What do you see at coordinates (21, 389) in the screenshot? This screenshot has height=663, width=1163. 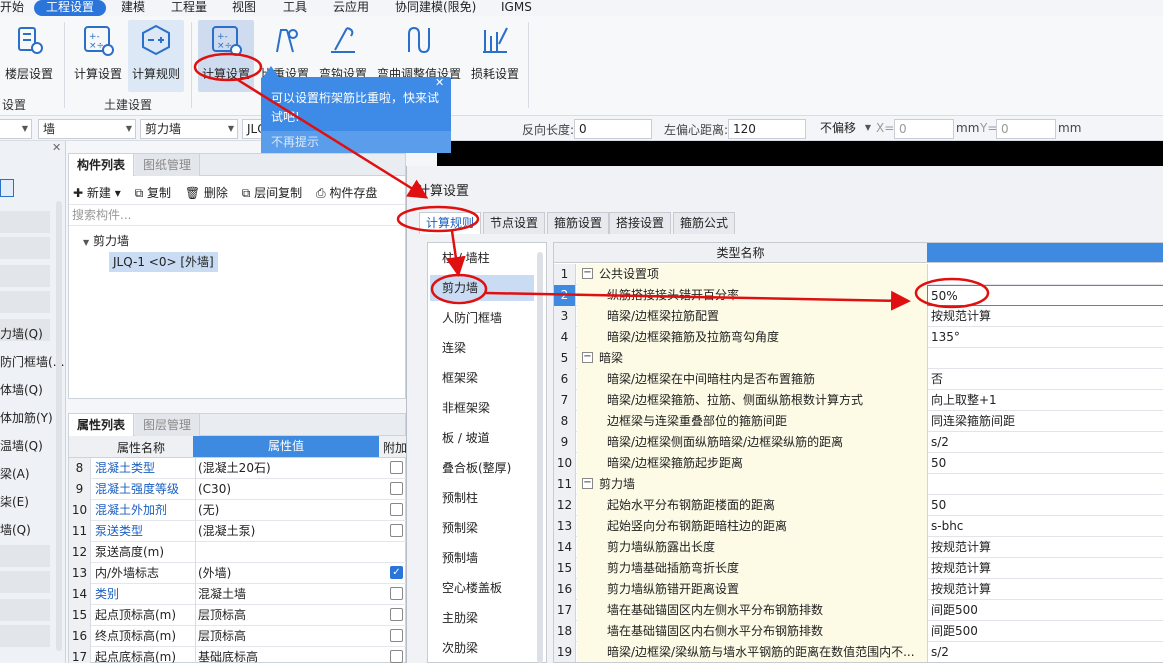 I see `sidebar-item-masonry-wall: 体墙(Q)` at bounding box center [21, 389].